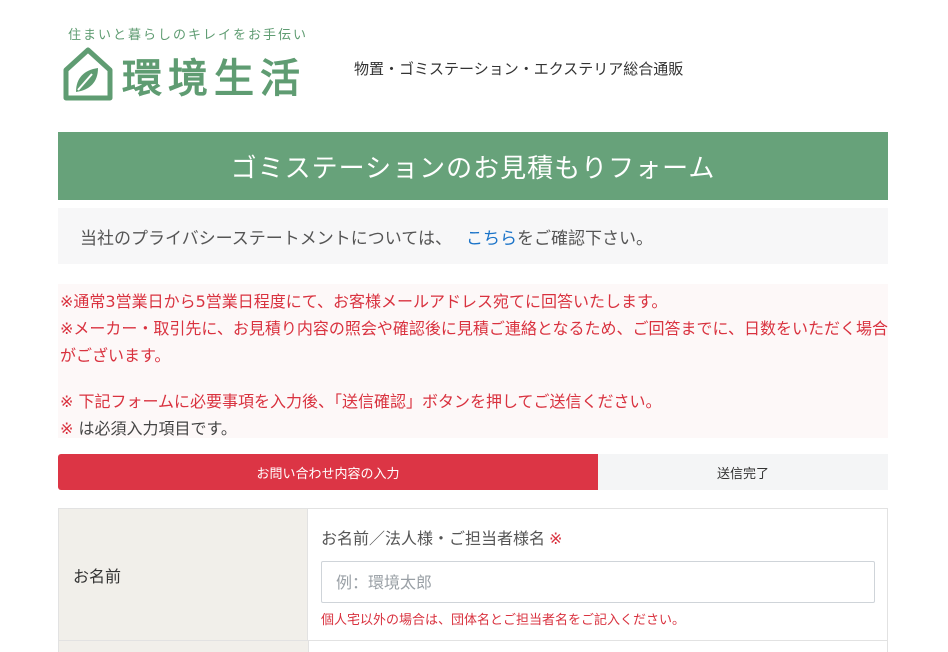 Image resolution: width=948 pixels, height=652 pixels. What do you see at coordinates (266, 238) in the screenshot?
I see `privacy-text-before: 当社のプライバシーステートメントについては、` at bounding box center [266, 238].